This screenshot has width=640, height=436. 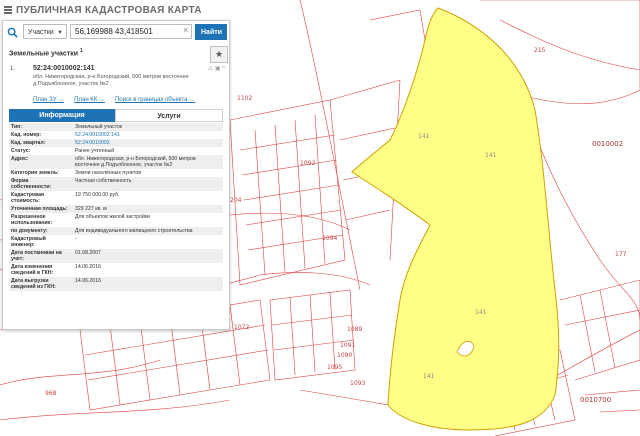 I want to click on map-label: 1094, so click(x=330, y=238).